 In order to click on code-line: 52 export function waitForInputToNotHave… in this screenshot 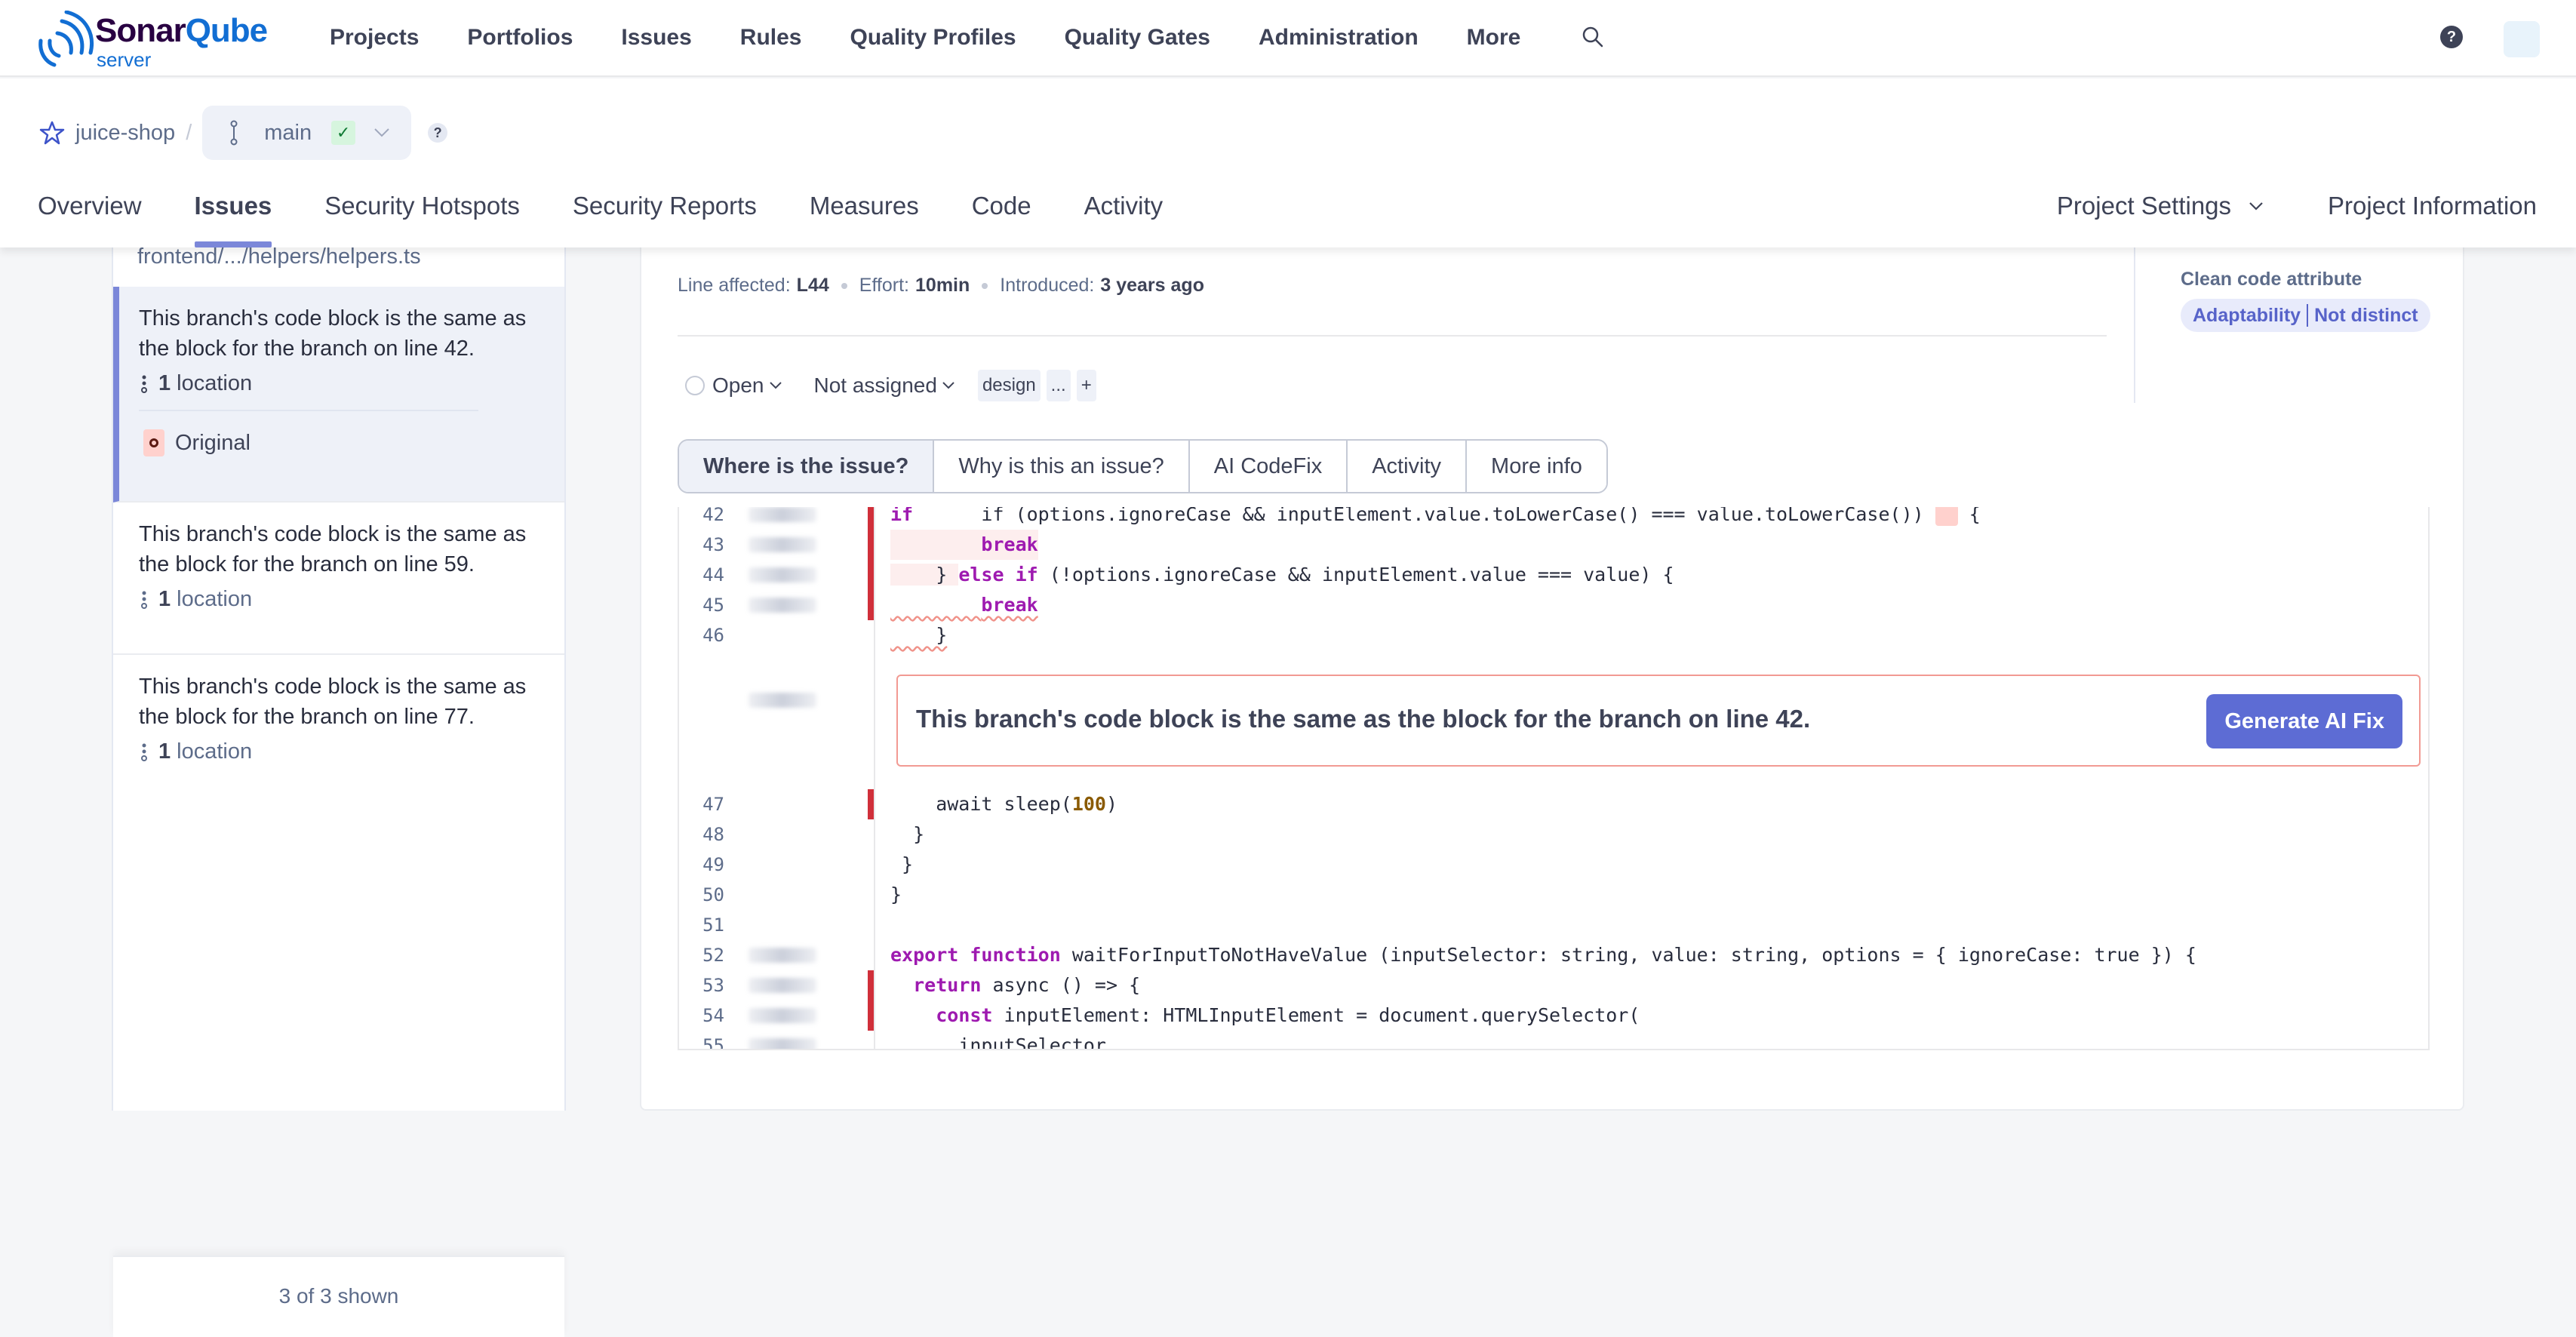, I will do `click(1553, 955)`.